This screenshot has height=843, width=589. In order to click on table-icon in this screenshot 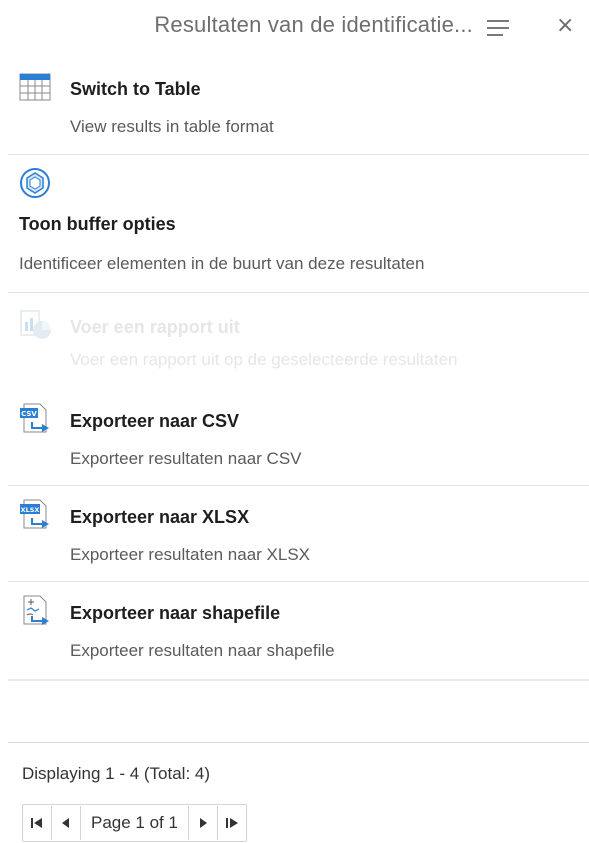, I will do `click(35, 87)`.